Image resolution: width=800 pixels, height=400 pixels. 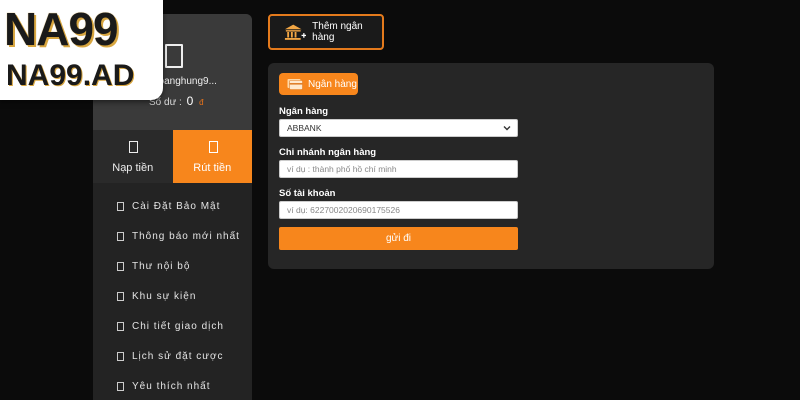 I want to click on branch-input, so click(x=398, y=169).